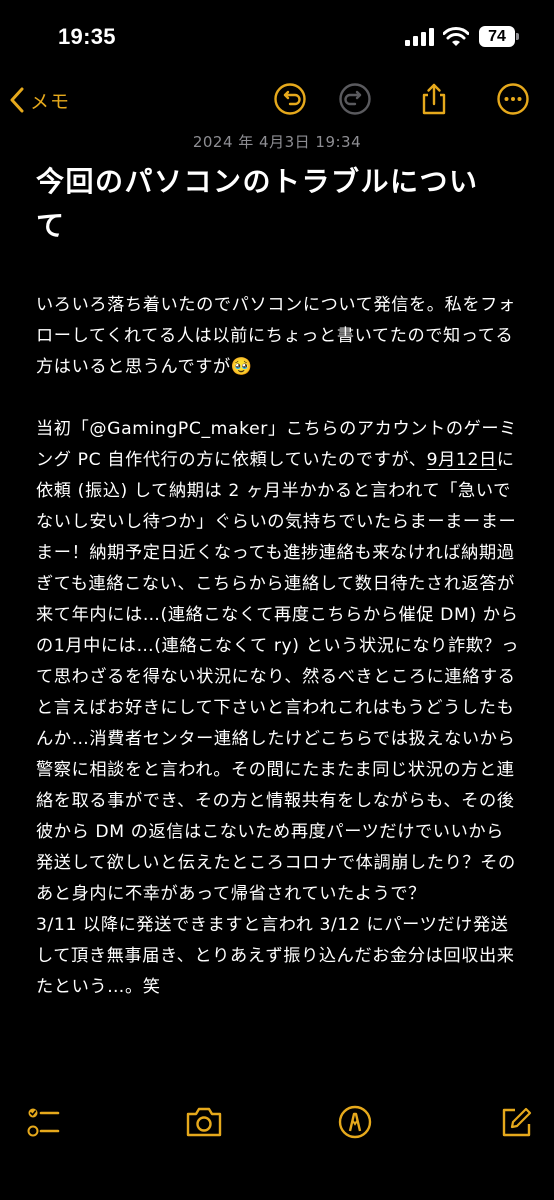  What do you see at coordinates (17, 100) in the screenshot?
I see `chevron-left-icon` at bounding box center [17, 100].